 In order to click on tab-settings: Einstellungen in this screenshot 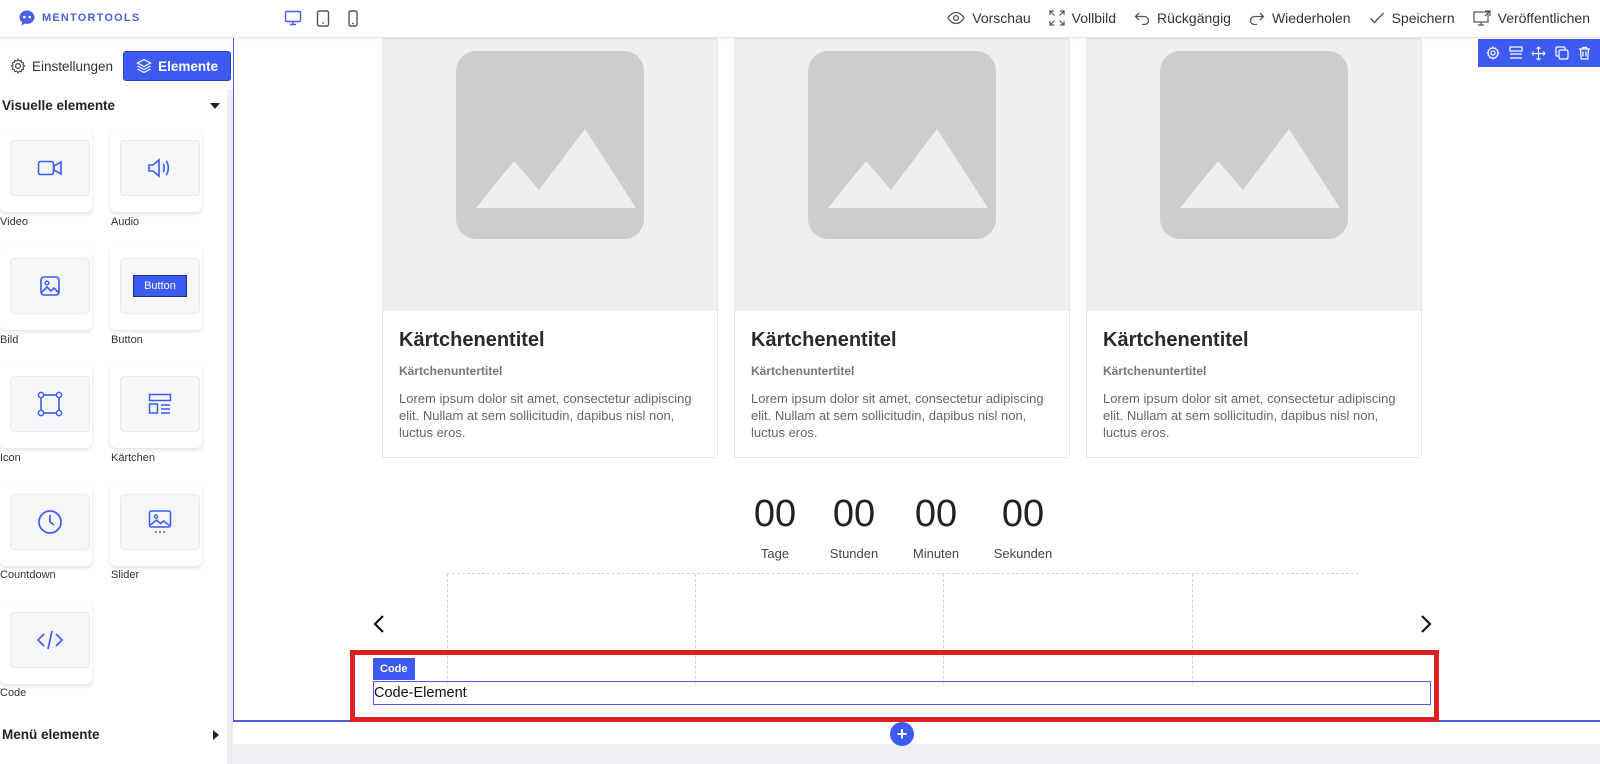, I will do `click(61, 66)`.